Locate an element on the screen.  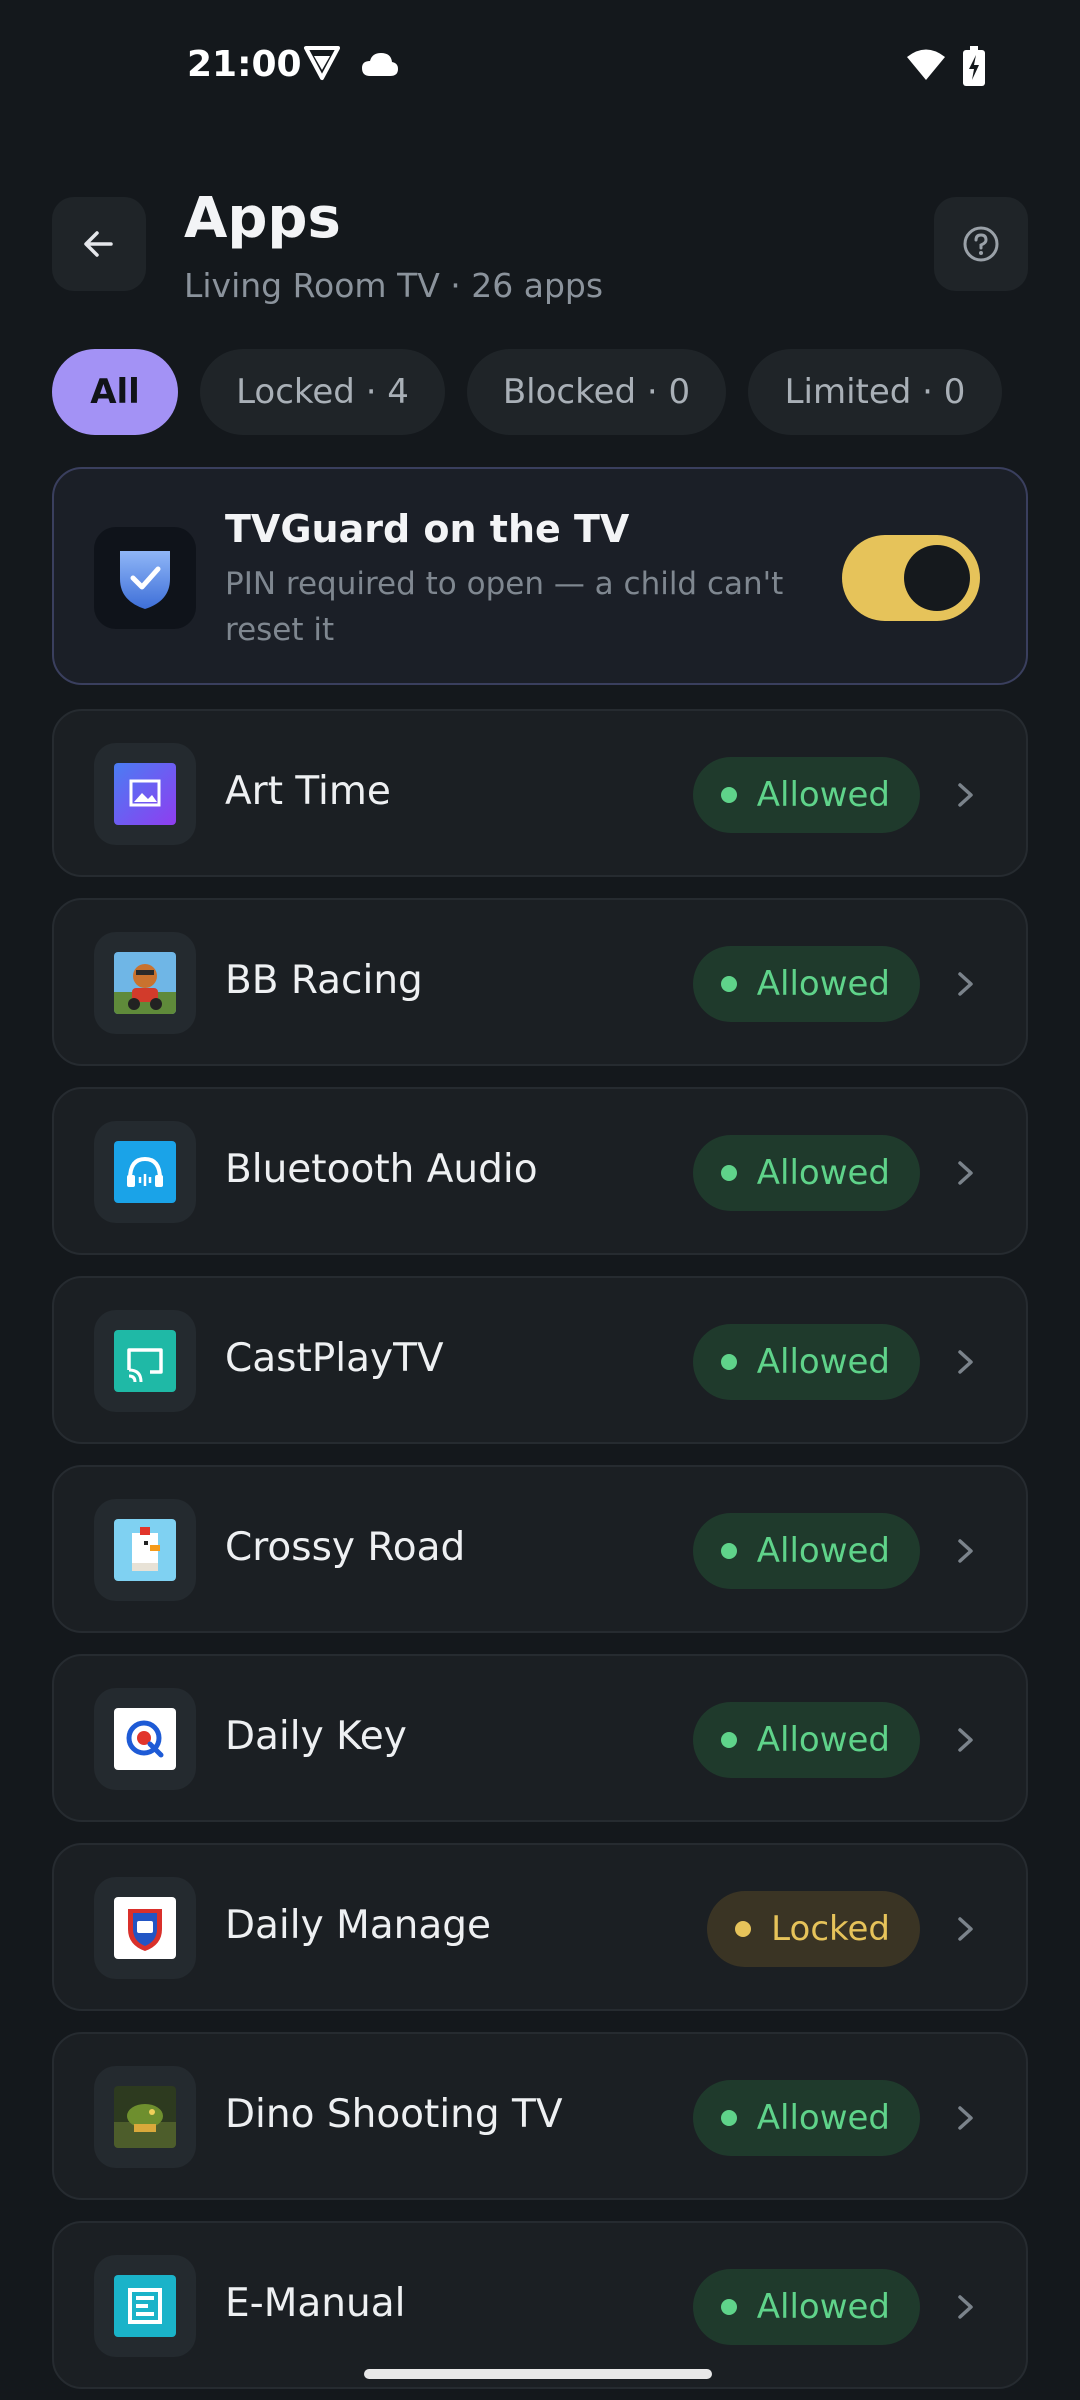
app-row: Crossy Road Allowed is located at coordinates (540, 1549).